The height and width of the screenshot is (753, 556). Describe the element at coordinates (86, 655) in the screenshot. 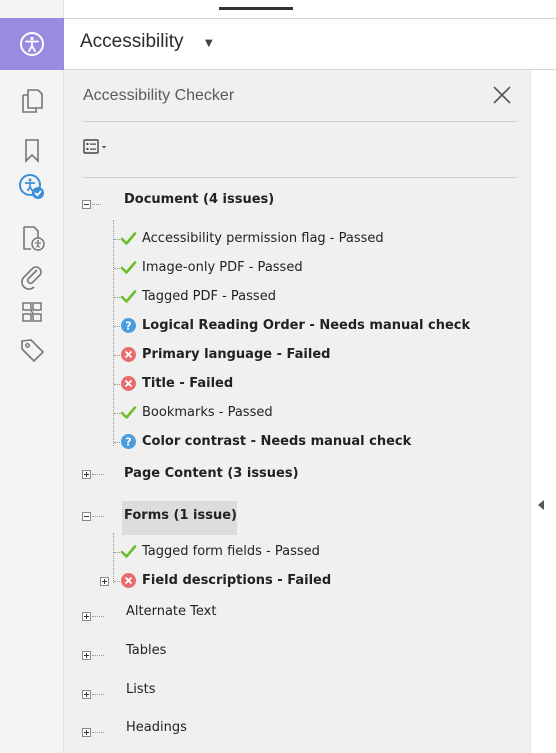

I see `tables-expander` at that location.